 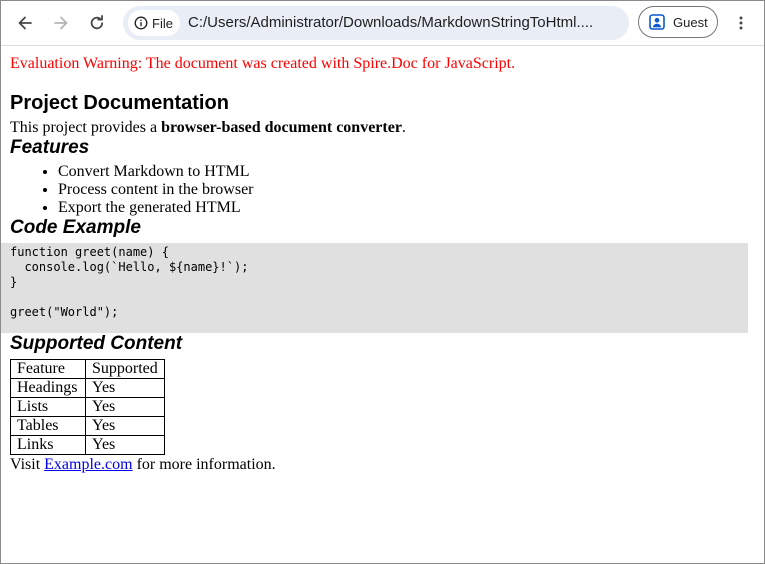 What do you see at coordinates (27, 464) in the screenshot?
I see `footer-prefix: Visit` at bounding box center [27, 464].